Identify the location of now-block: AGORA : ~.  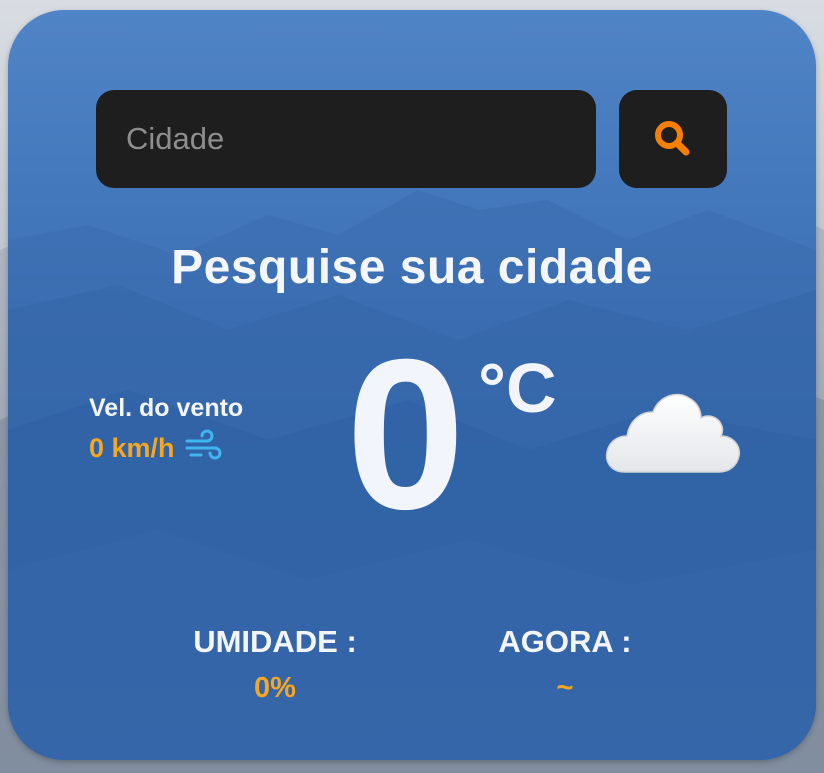
(565, 664).